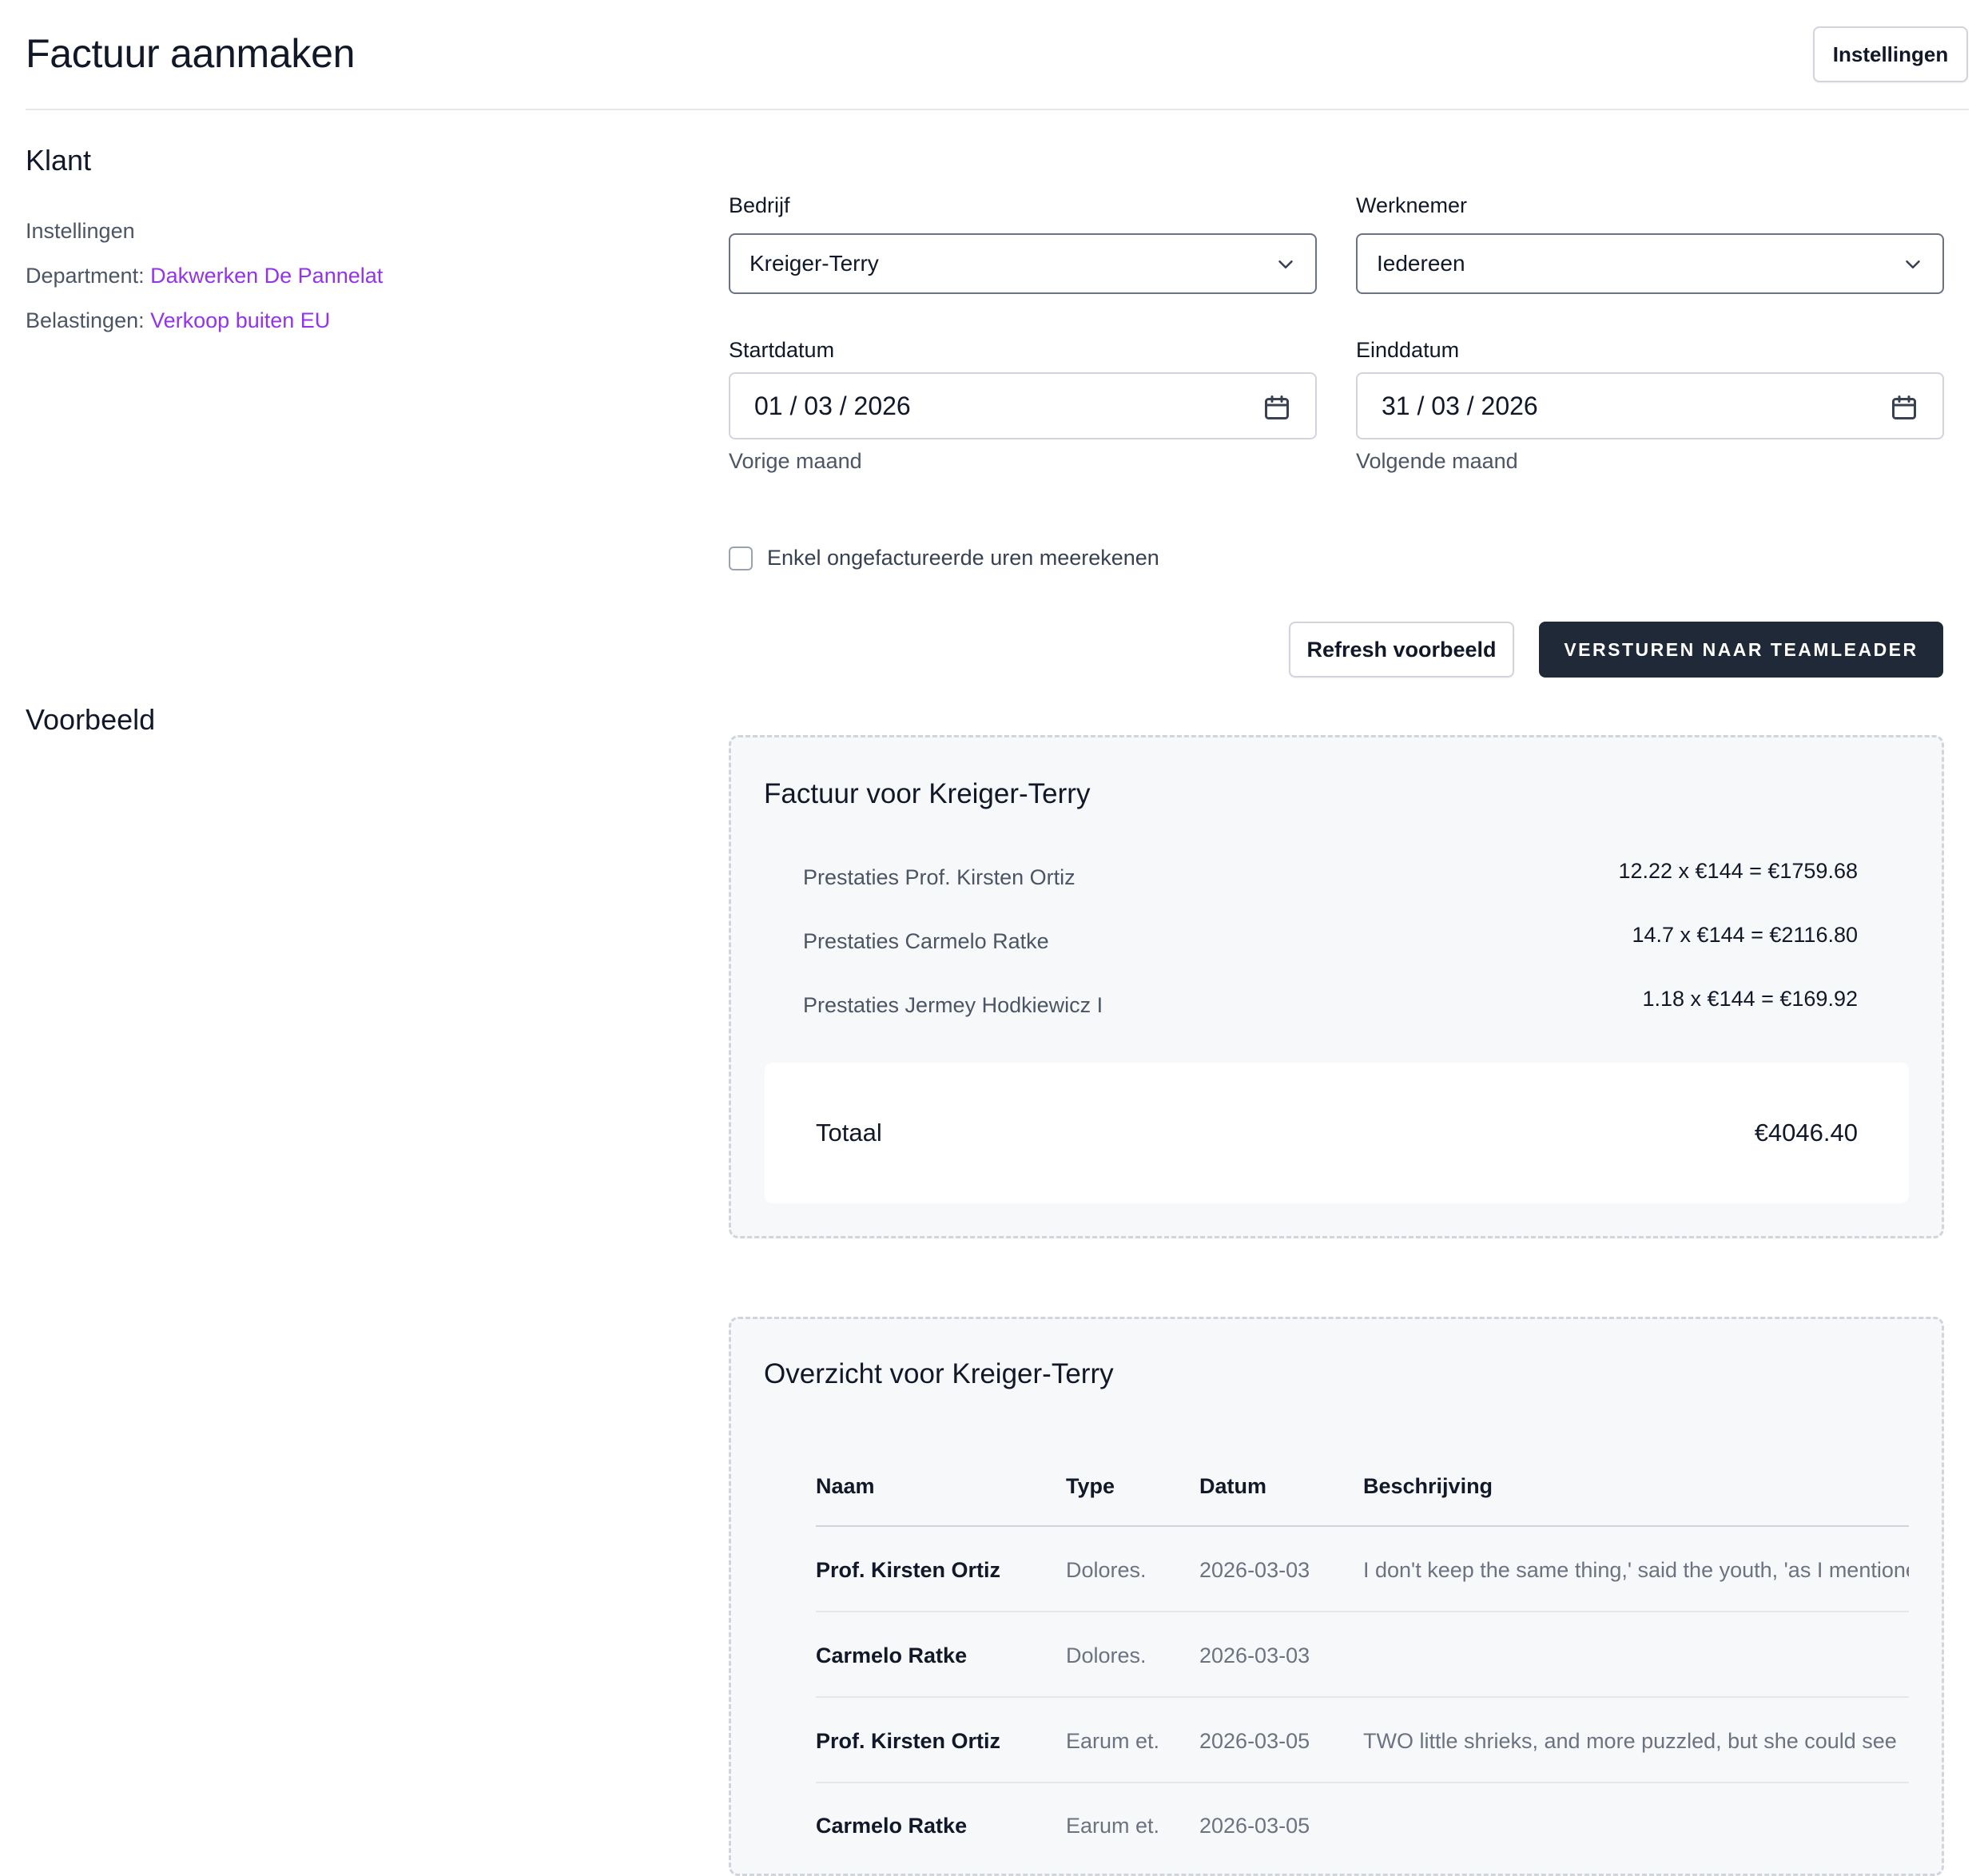  I want to click on previous-month-link: Vorige maand, so click(795, 461).